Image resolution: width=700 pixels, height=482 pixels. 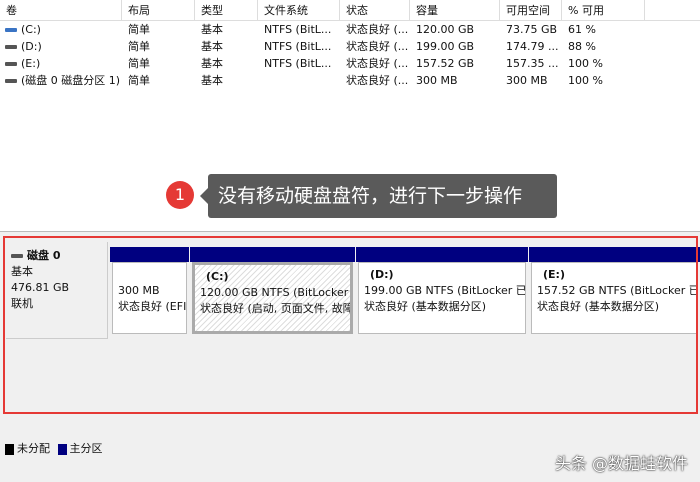 I want to click on watermark: 头条 @数据蛙软件, so click(x=621, y=463).